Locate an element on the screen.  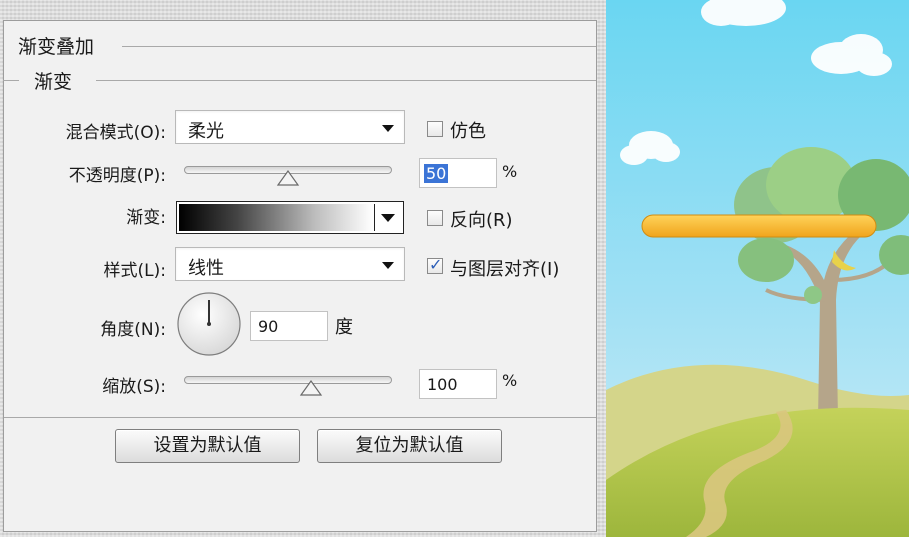
angle-dial-icon is located at coordinates (209, 324).